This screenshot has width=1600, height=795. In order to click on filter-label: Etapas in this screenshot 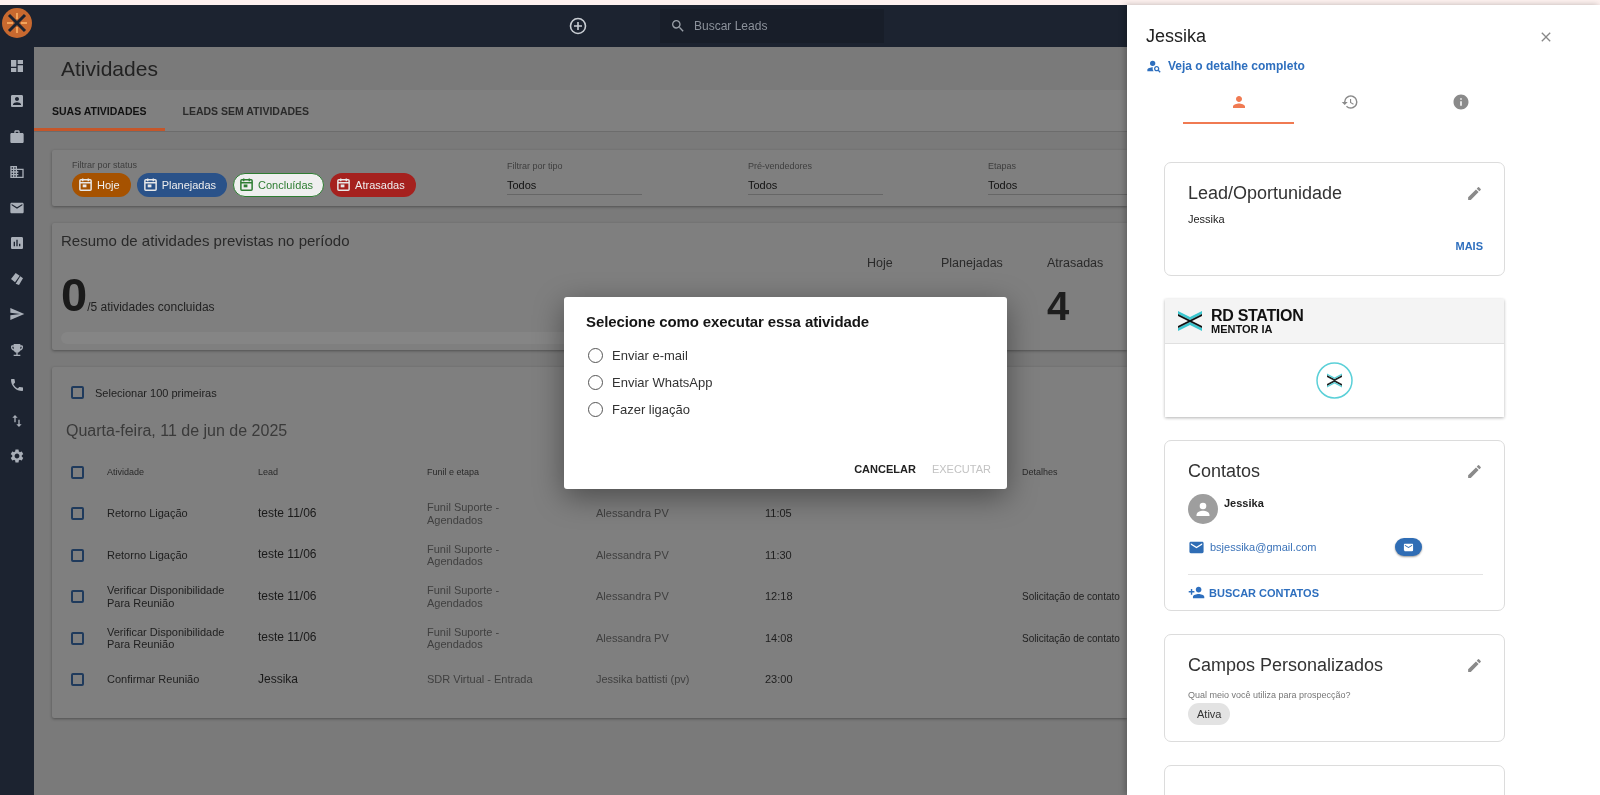, I will do `click(1003, 166)`.